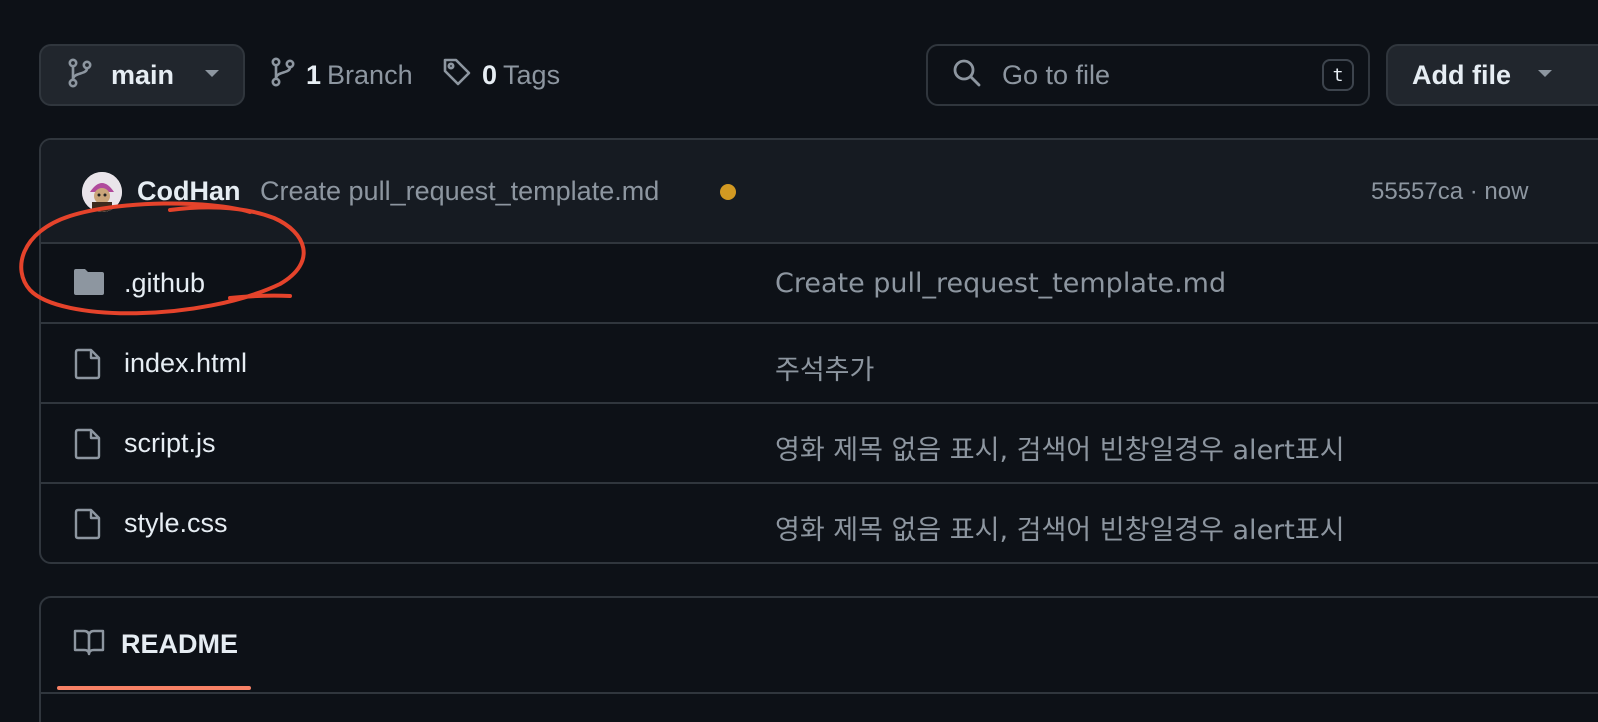 The width and height of the screenshot is (1598, 722). I want to click on readme-tab-label: README, so click(180, 644).